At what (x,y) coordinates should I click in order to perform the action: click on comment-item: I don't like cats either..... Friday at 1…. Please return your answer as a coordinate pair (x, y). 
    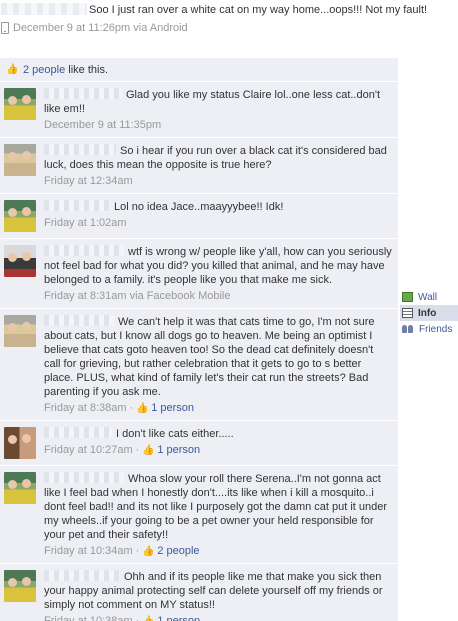
    Looking at the image, I should click on (199, 442).